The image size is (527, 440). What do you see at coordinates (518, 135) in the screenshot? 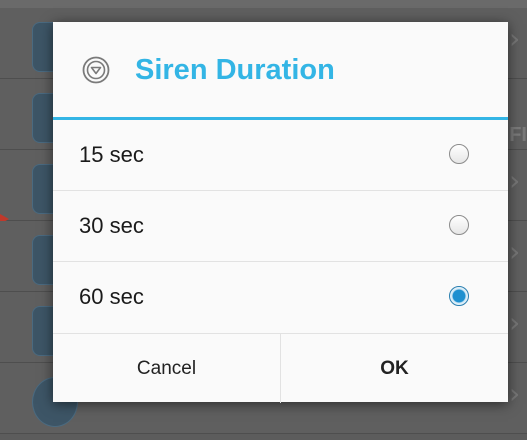
I see `background-partial-text: FI` at bounding box center [518, 135].